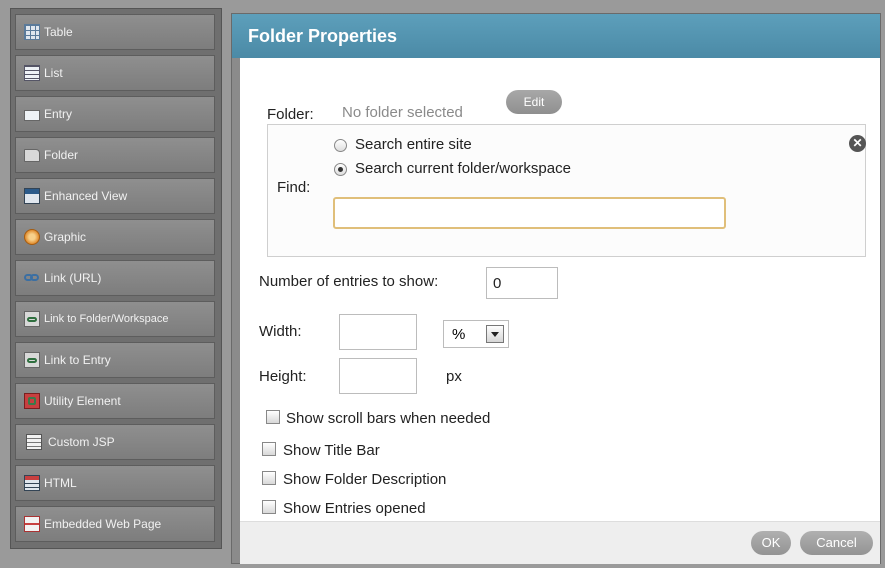 This screenshot has width=885, height=568. Describe the element at coordinates (32, 483) in the screenshot. I see `html-icon` at that location.